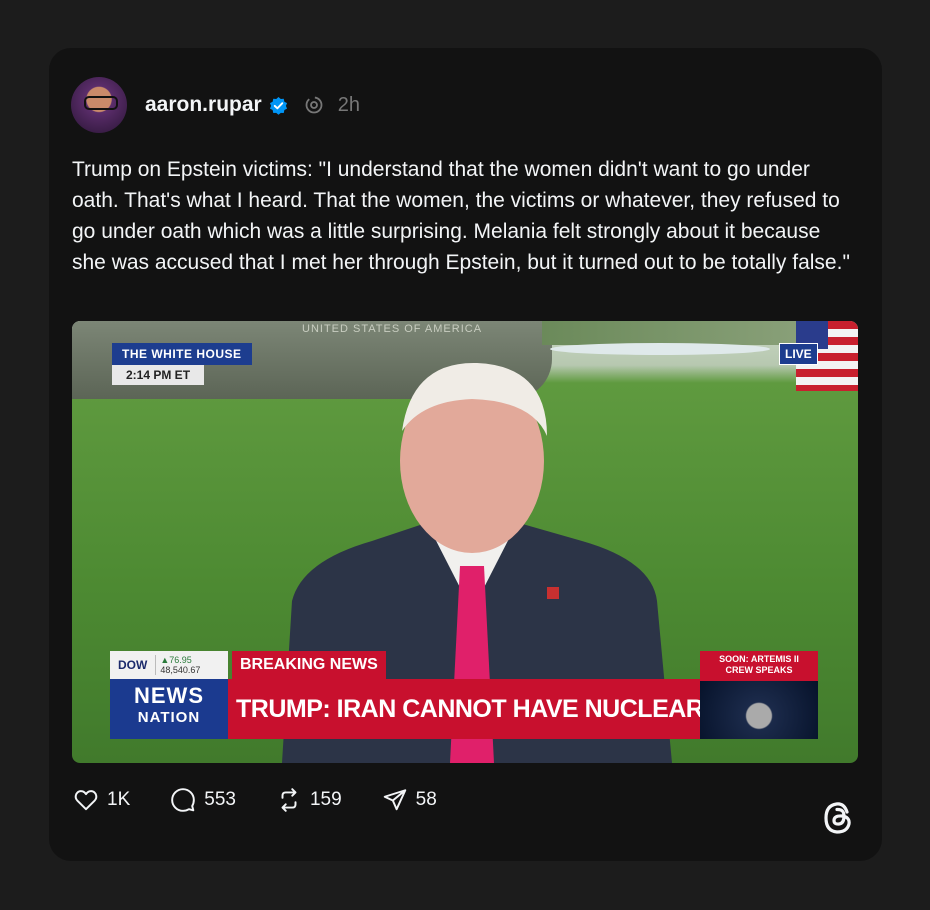 The width and height of the screenshot is (930, 910). I want to click on dow-ticker: DOW ▲76.95 48,540.67, so click(169, 665).